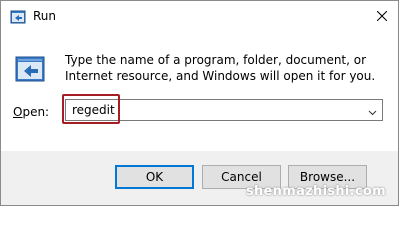  Describe the element at coordinates (372, 111) in the screenshot. I see `chevron-down-icon` at that location.